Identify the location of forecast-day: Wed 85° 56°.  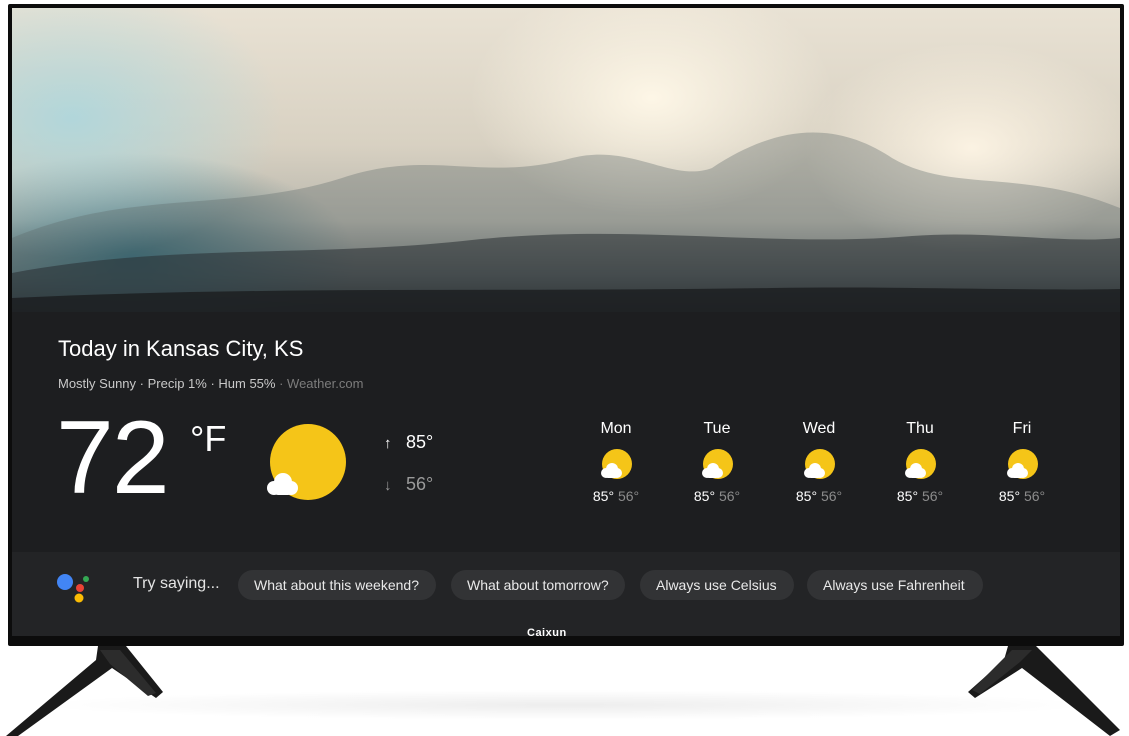
(819, 462).